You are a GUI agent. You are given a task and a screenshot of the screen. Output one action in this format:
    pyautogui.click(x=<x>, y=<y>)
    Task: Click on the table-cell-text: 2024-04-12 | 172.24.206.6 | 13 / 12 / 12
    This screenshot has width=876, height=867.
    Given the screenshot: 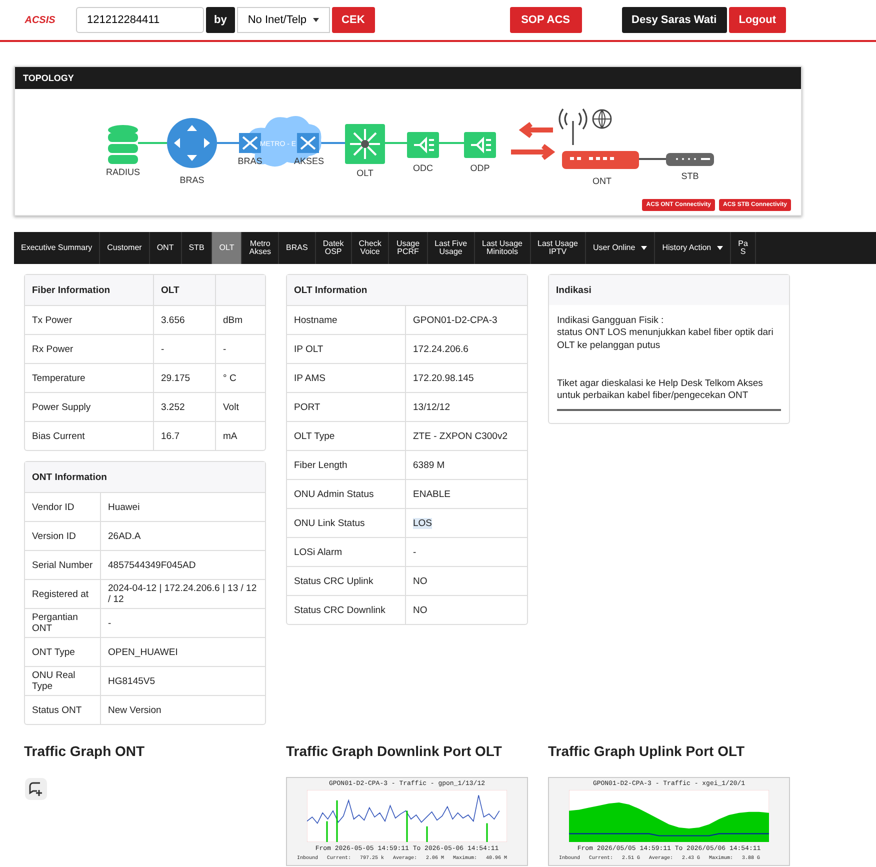 What is the action you would take?
    pyautogui.click(x=182, y=594)
    